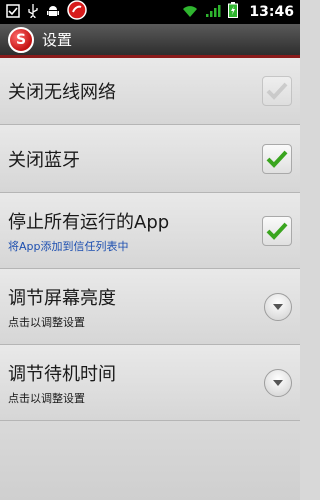 The width and height of the screenshot is (320, 500). I want to click on wifi-checkbox, so click(277, 91).